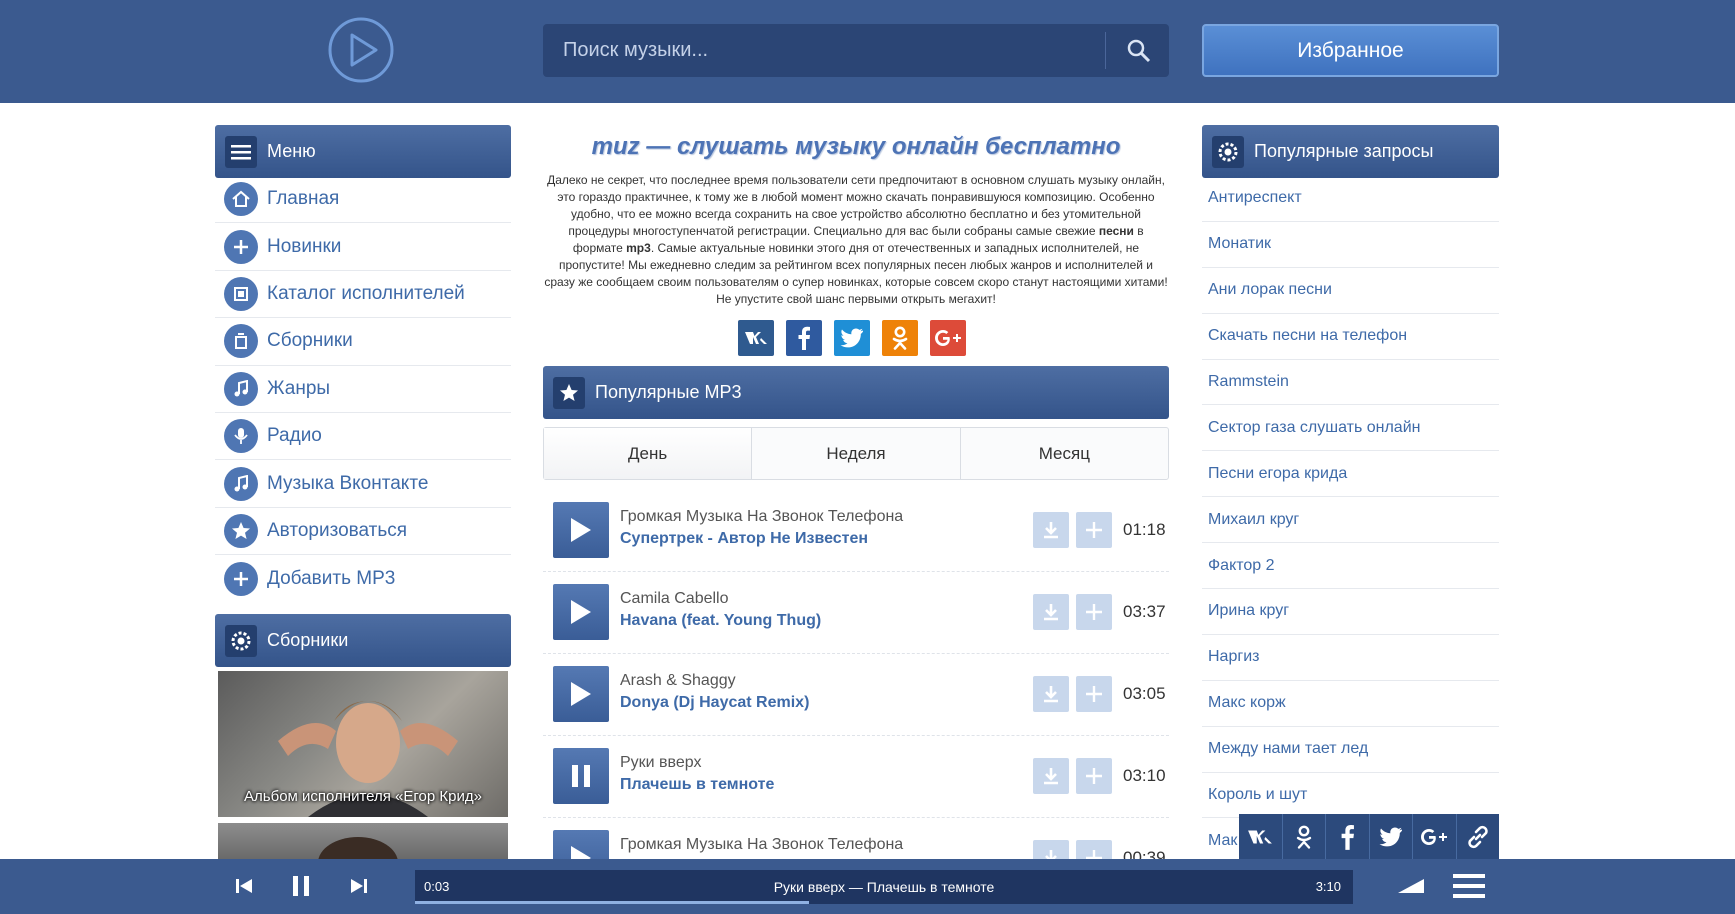  I want to click on popular-request-link: Скачать песни на телефон, so click(1350, 337).